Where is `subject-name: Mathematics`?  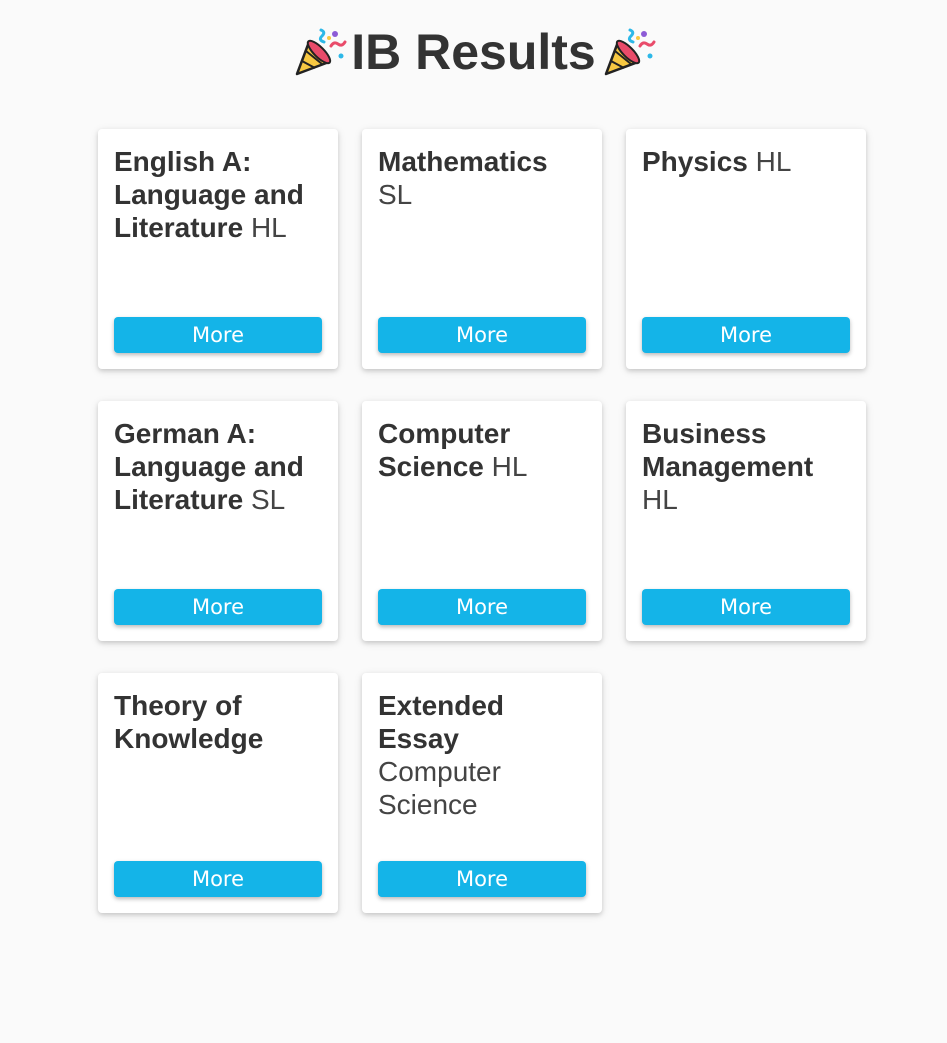
subject-name: Mathematics is located at coordinates (463, 161).